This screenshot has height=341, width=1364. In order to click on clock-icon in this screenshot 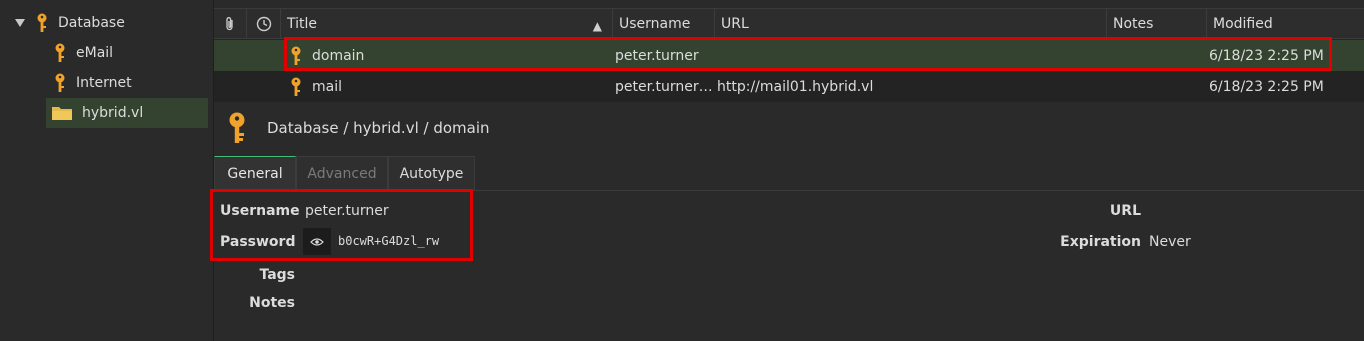, I will do `click(263, 24)`.